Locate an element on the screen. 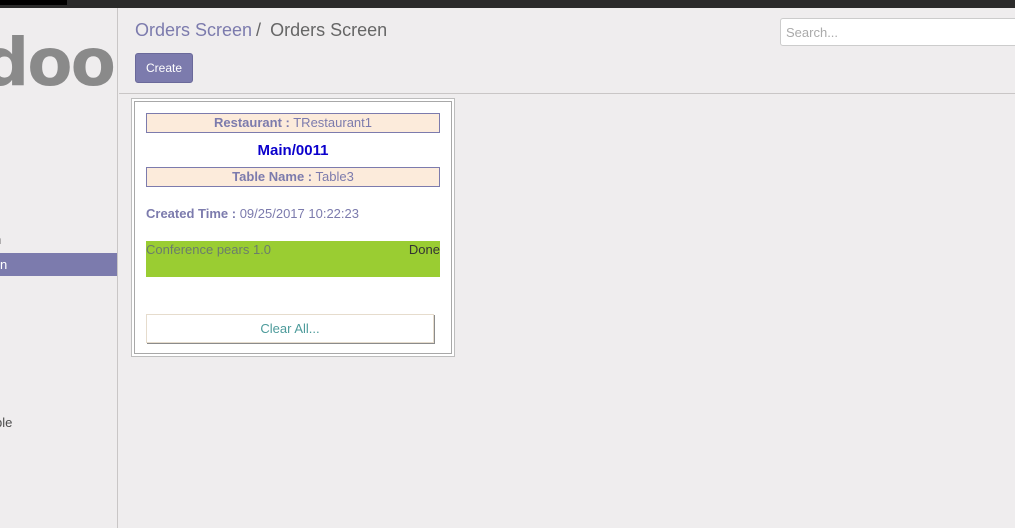 Image resolution: width=1015 pixels, height=528 pixels. table-value: Table3 is located at coordinates (334, 176).